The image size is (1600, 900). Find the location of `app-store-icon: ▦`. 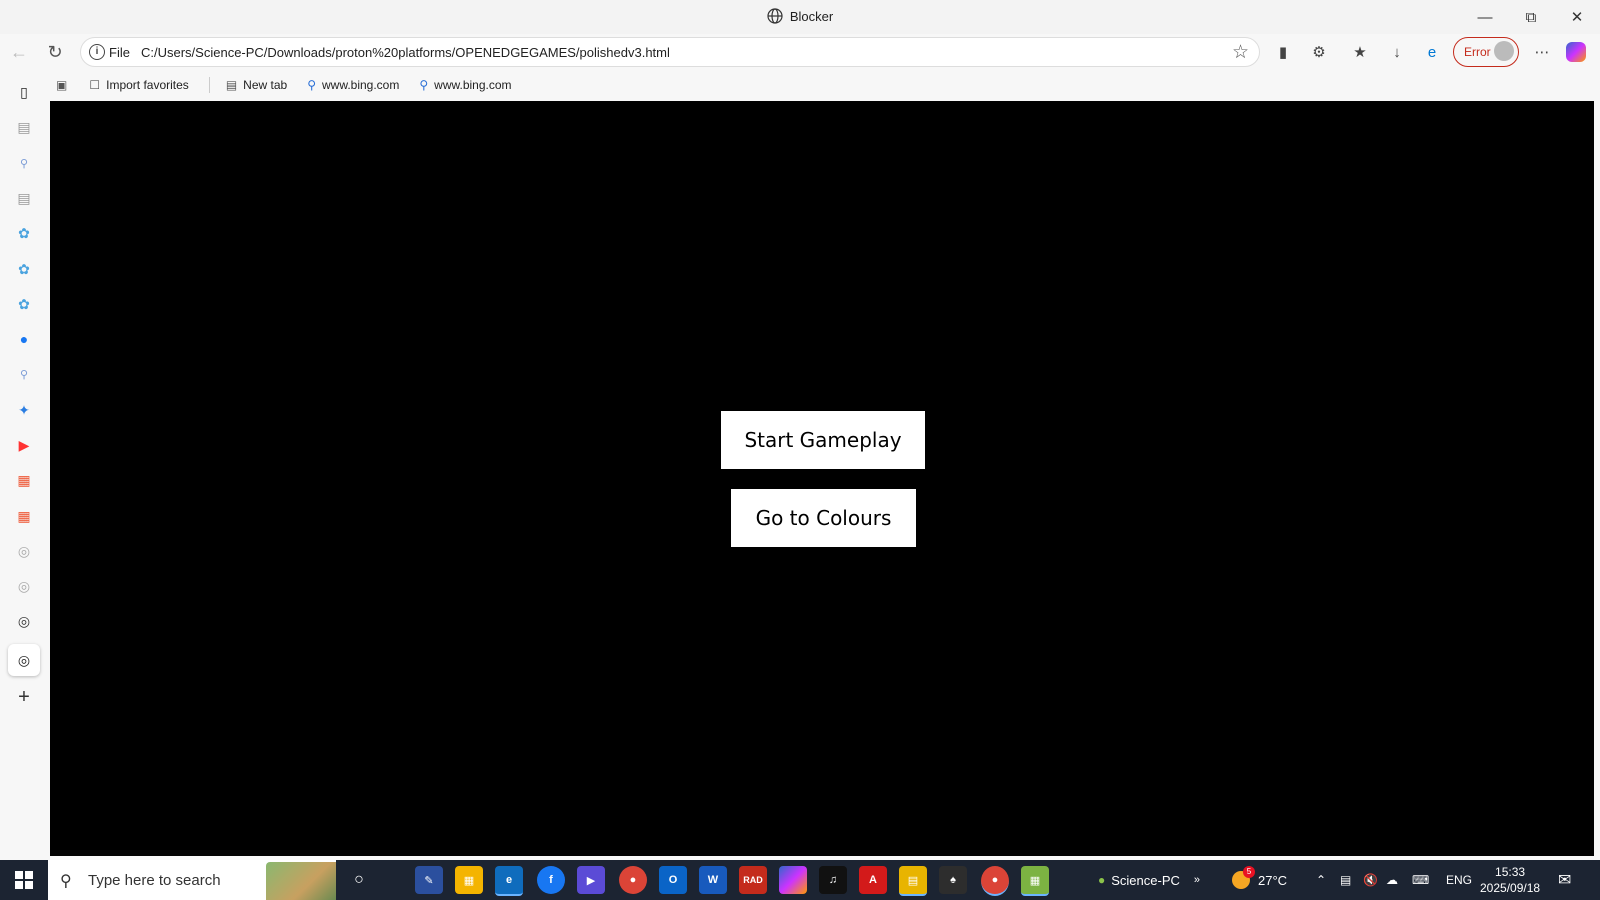

app-store-icon: ▦ is located at coordinates (469, 880).